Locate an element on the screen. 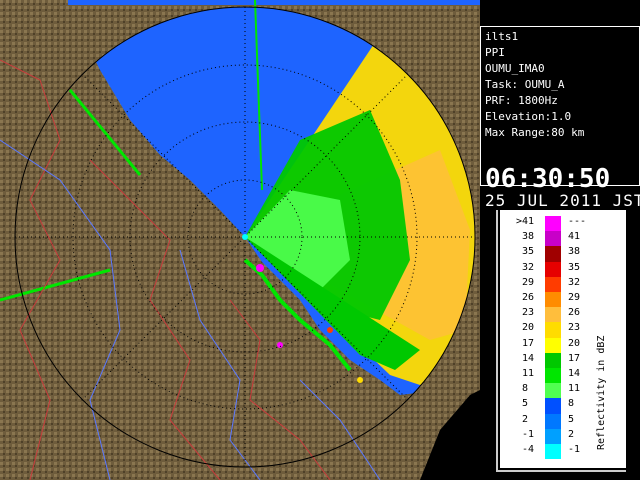  legend-upper-label: 32 is located at coordinates (574, 282).